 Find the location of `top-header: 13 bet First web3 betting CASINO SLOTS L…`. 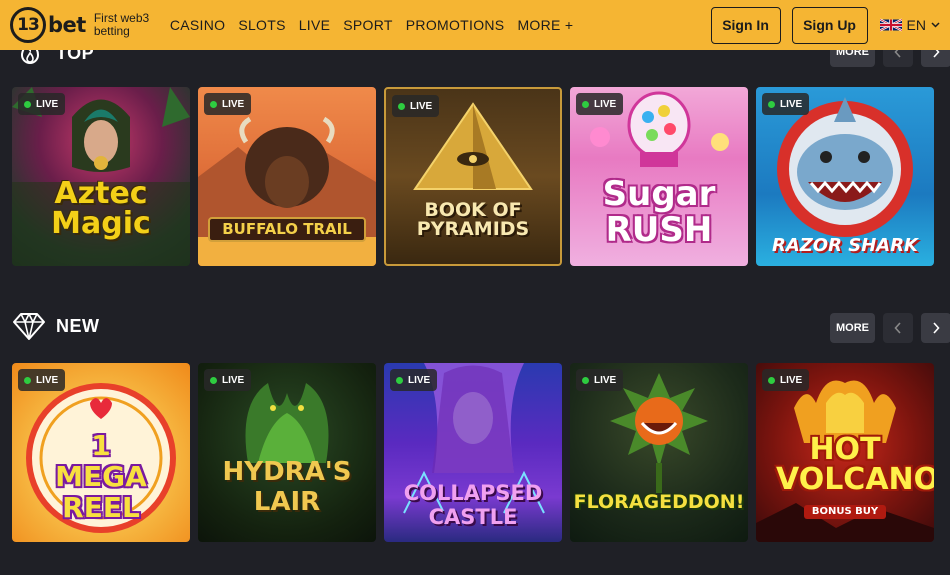

top-header: 13 bet First web3 betting CASINO SLOTS L… is located at coordinates (475, 25).